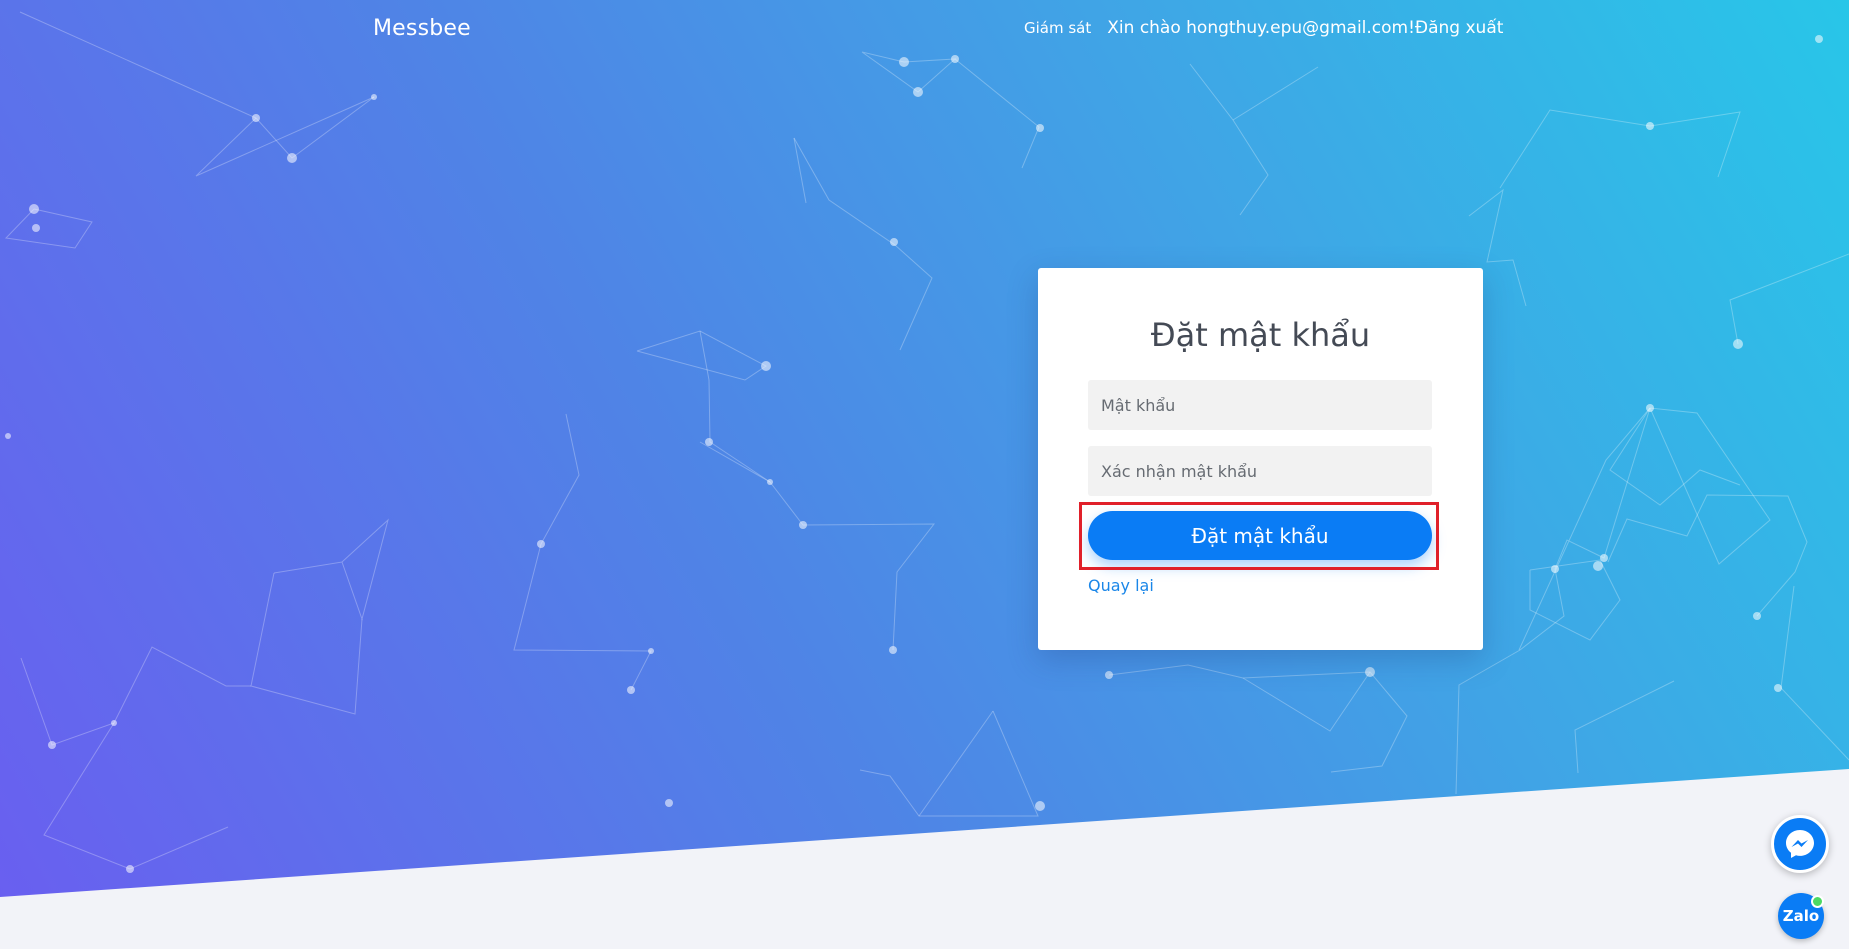  I want to click on messenger-icon, so click(1800, 844).